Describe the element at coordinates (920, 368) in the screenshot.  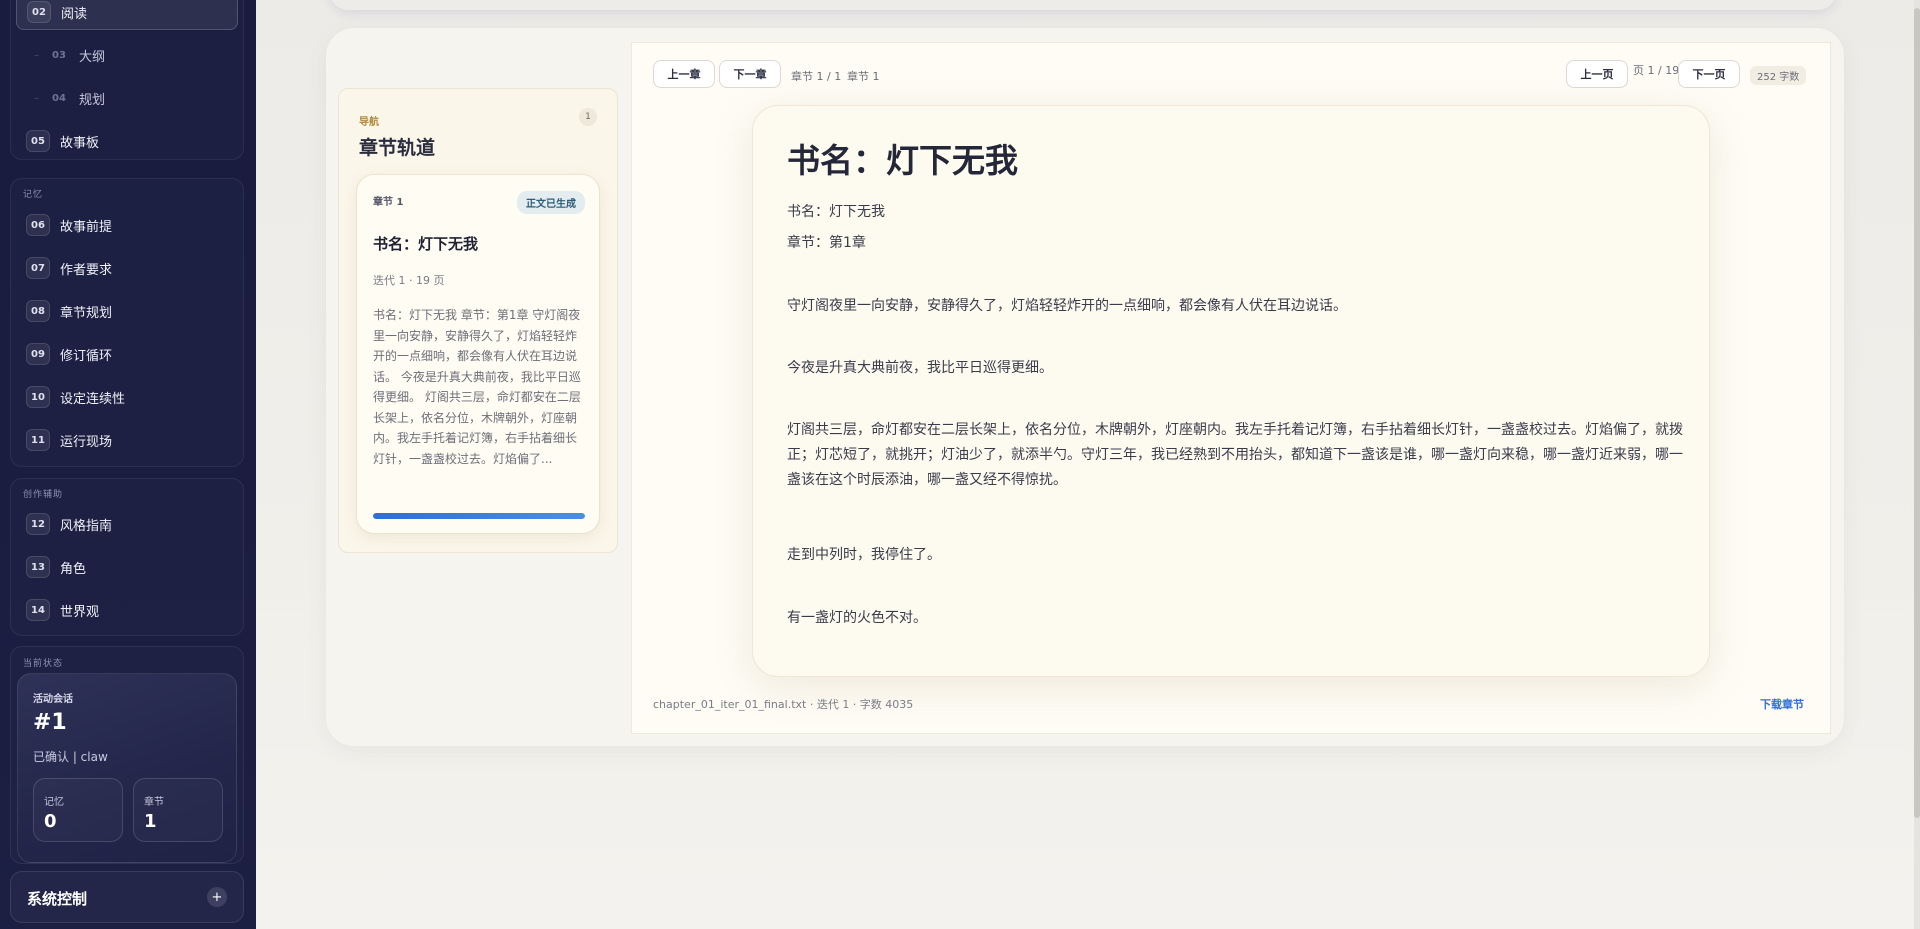
I see `paragraph: 今夜是升真大典前夜，我比平日巡得更细。` at that location.